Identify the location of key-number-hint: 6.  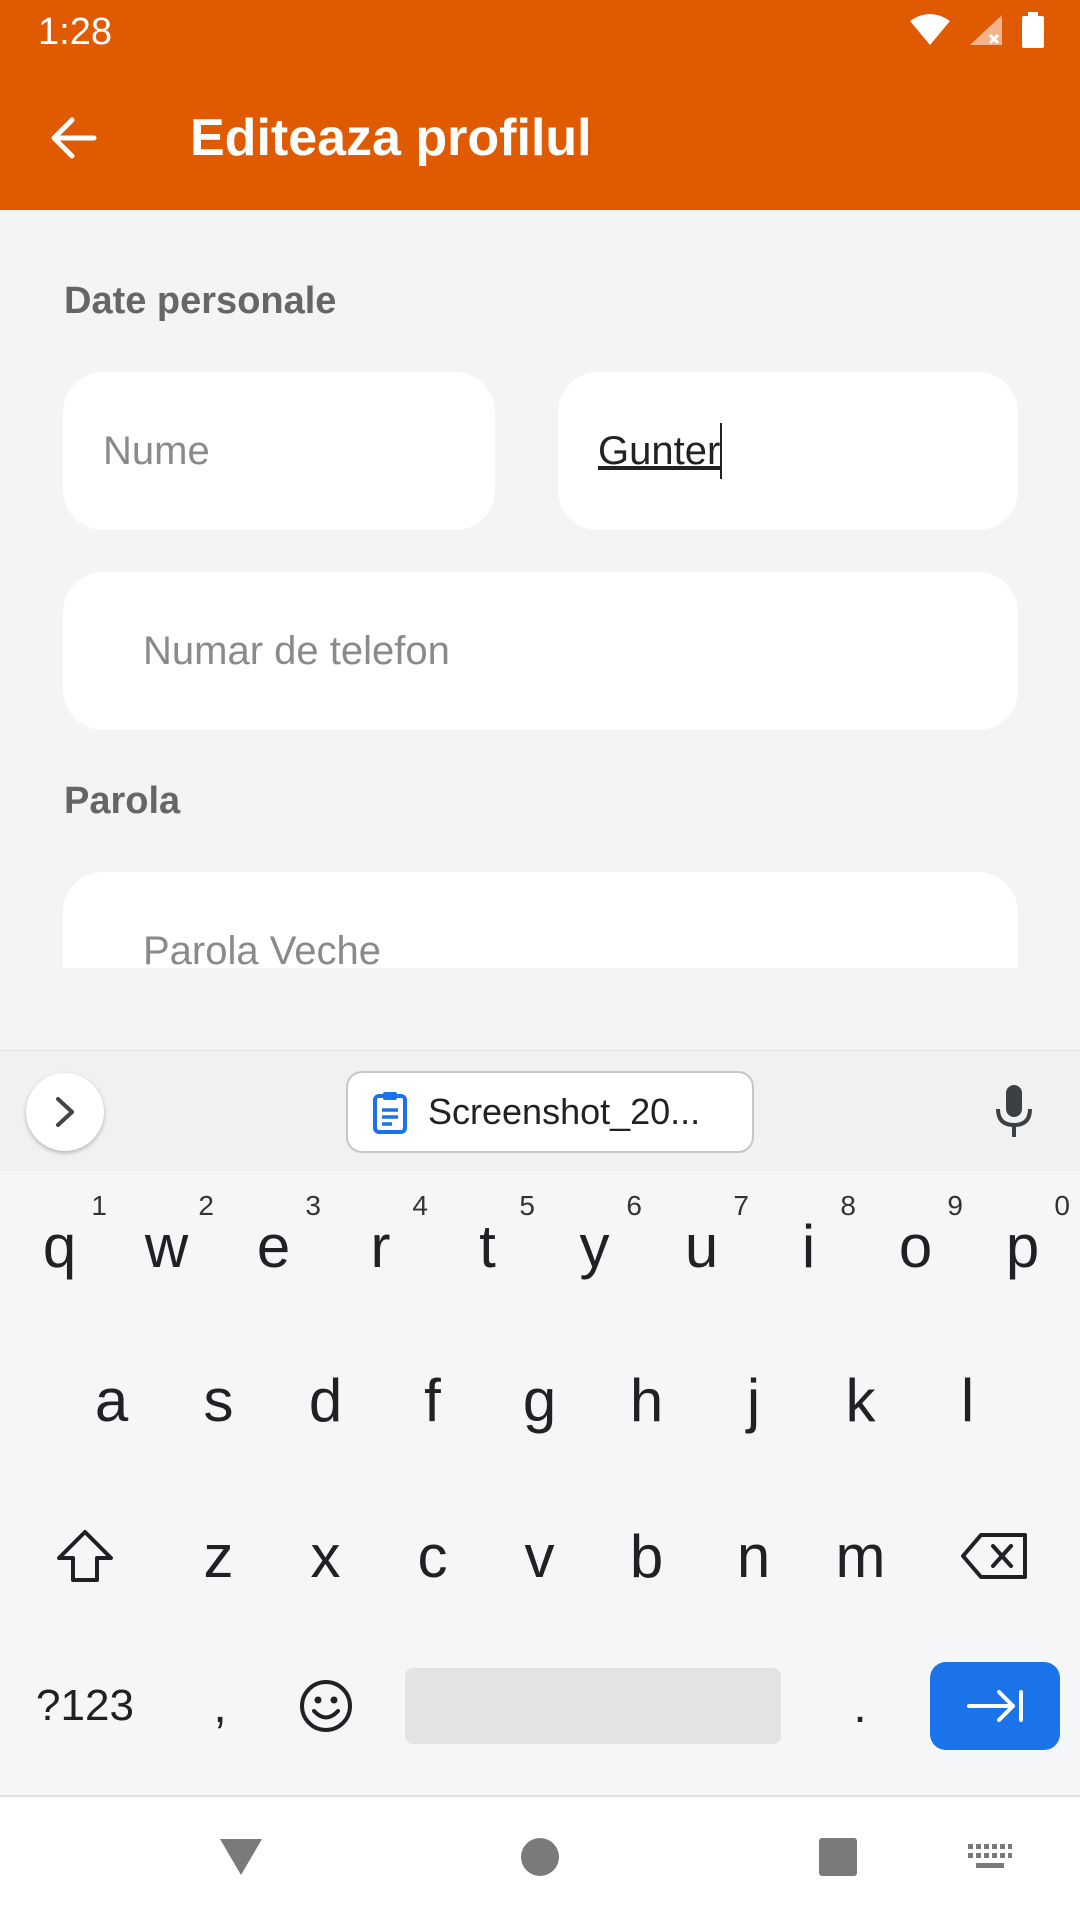
(634, 1205).